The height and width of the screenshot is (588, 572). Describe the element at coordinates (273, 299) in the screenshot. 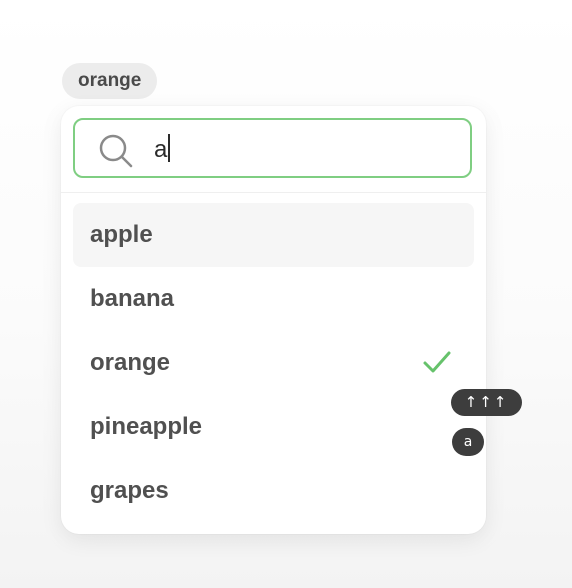

I see `option-banana: banana` at that location.